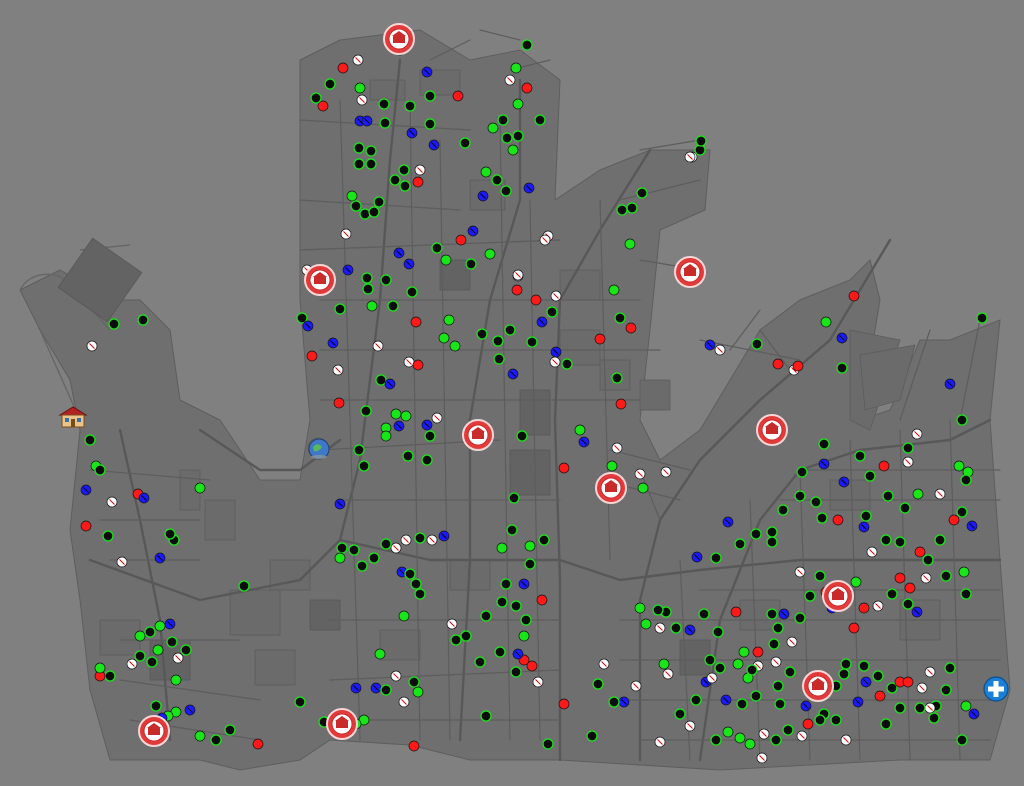 The image size is (1024, 786). Describe the element at coordinates (478, 435) in the screenshot. I see `station-marker-center-icon` at that location.